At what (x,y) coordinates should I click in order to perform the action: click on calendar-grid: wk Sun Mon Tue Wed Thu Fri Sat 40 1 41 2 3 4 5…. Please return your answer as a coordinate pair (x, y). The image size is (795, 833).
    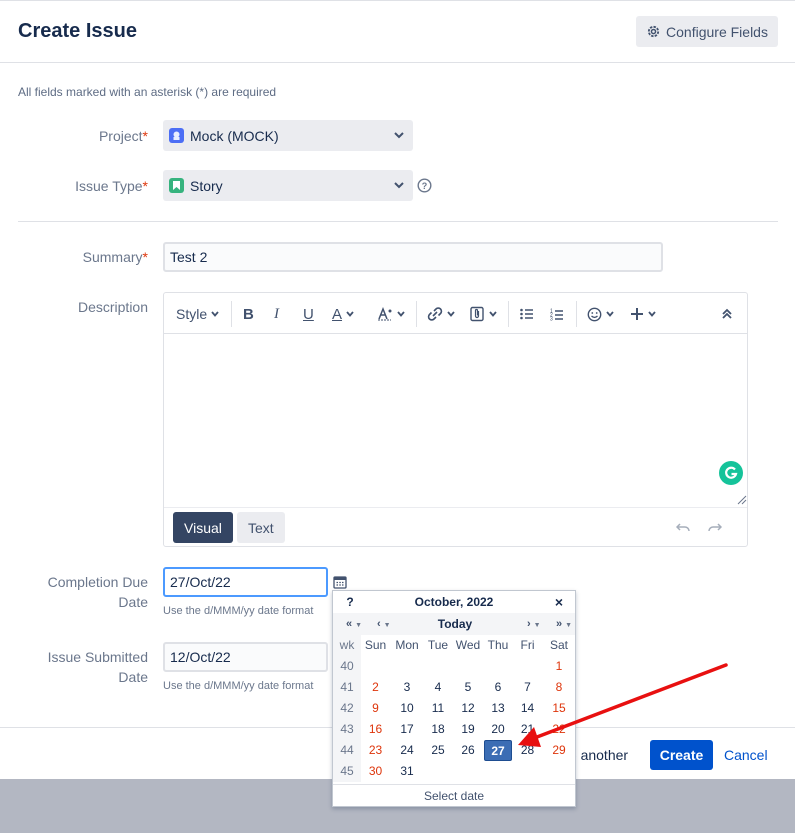
    Looking at the image, I should click on (454, 708).